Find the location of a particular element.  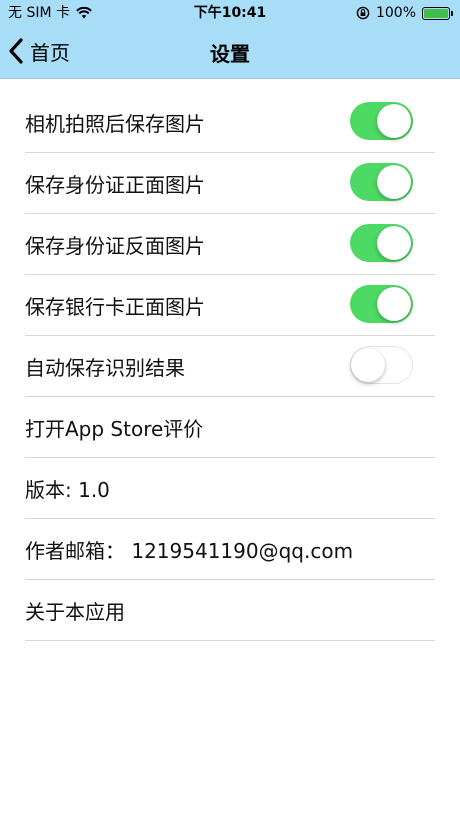

setting-row-author-email: 作者邮箱： 1219541190@qq.com is located at coordinates (230, 549).